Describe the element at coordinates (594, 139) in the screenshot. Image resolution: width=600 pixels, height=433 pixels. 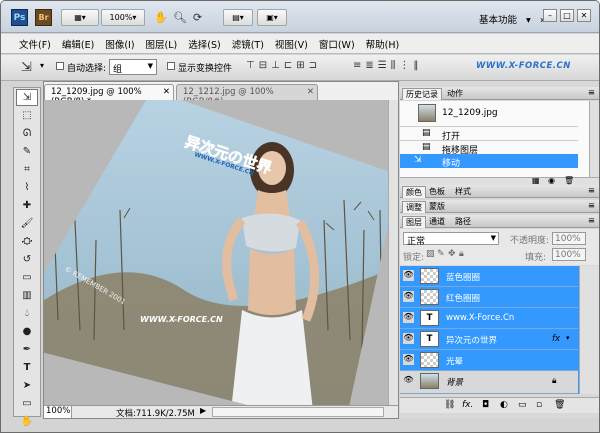
I see `history-scrollbar` at that location.